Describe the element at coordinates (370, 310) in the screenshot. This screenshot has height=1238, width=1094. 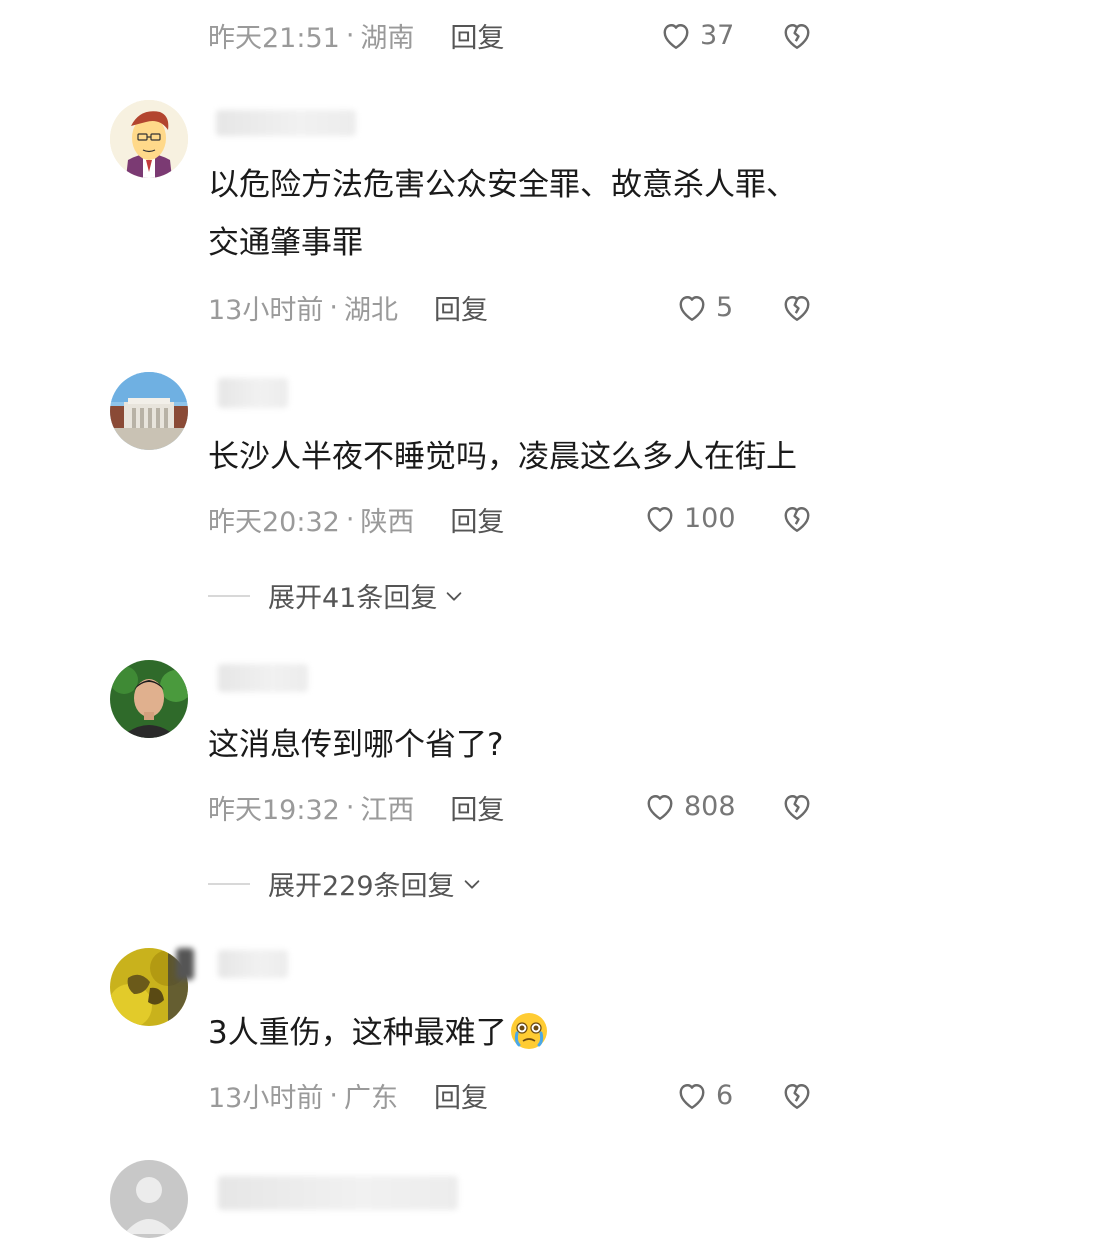
I see `comment-region: 湖北` at that location.